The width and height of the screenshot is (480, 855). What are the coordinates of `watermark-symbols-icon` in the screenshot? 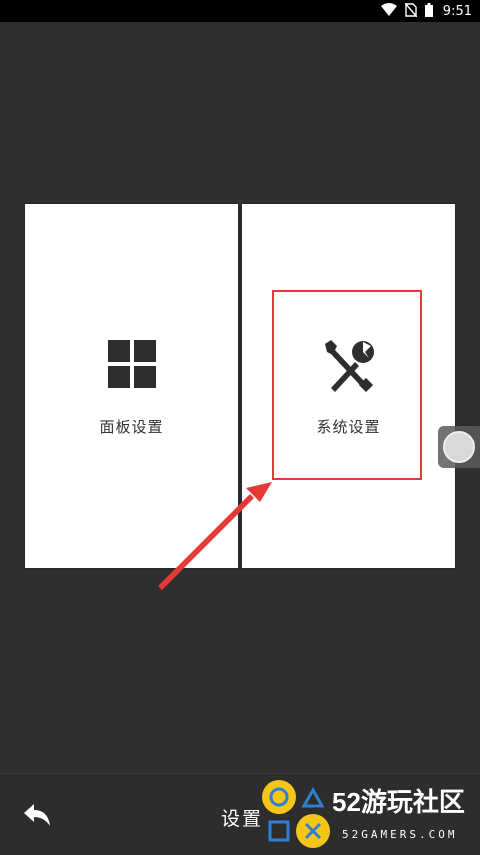 It's located at (296, 814).